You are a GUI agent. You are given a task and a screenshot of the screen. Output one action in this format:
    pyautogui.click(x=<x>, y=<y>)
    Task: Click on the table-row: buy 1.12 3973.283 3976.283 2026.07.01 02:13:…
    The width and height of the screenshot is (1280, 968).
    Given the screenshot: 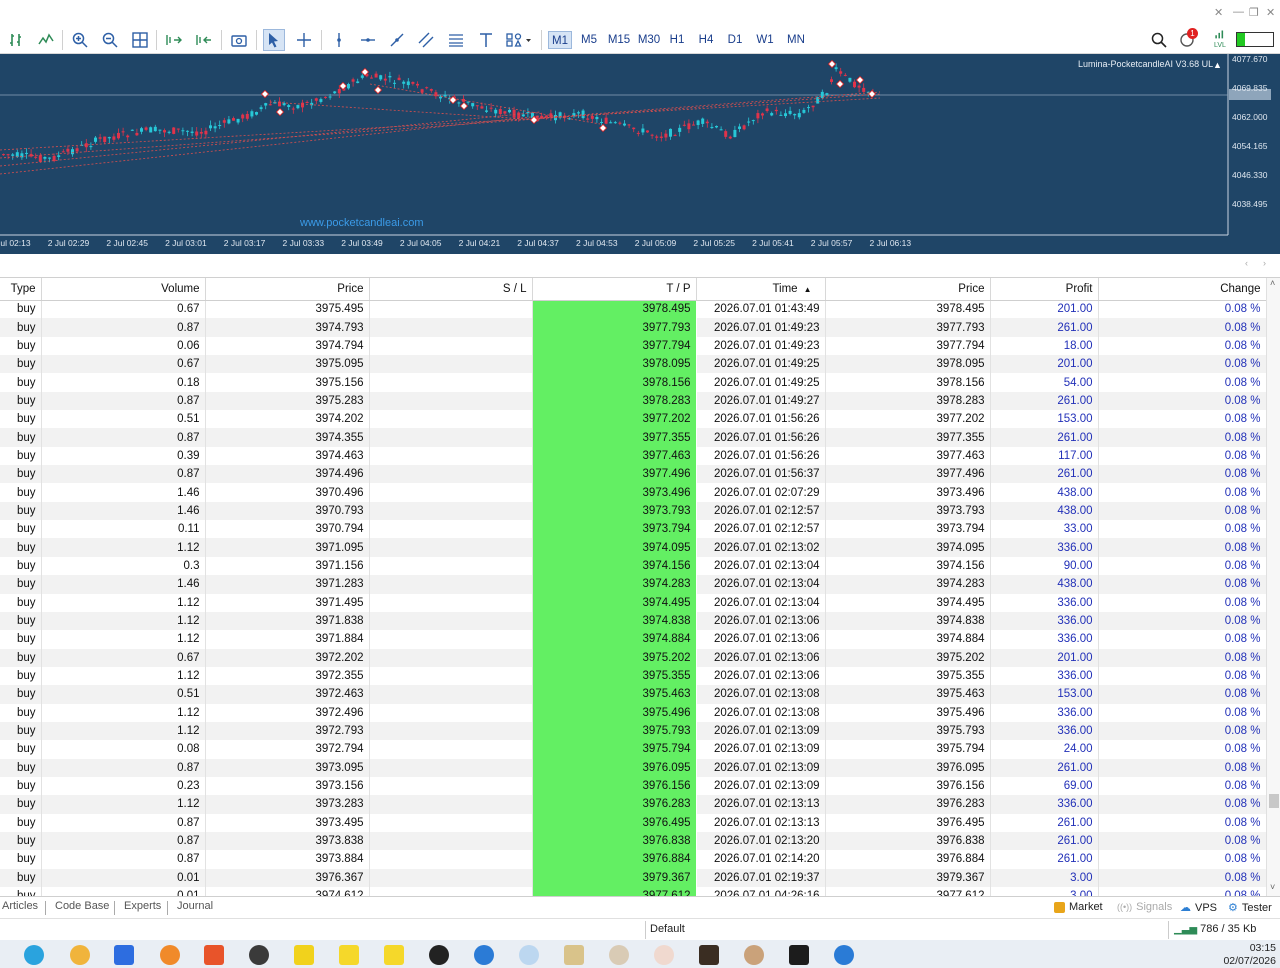 What is the action you would take?
    pyautogui.click(x=633, y=804)
    